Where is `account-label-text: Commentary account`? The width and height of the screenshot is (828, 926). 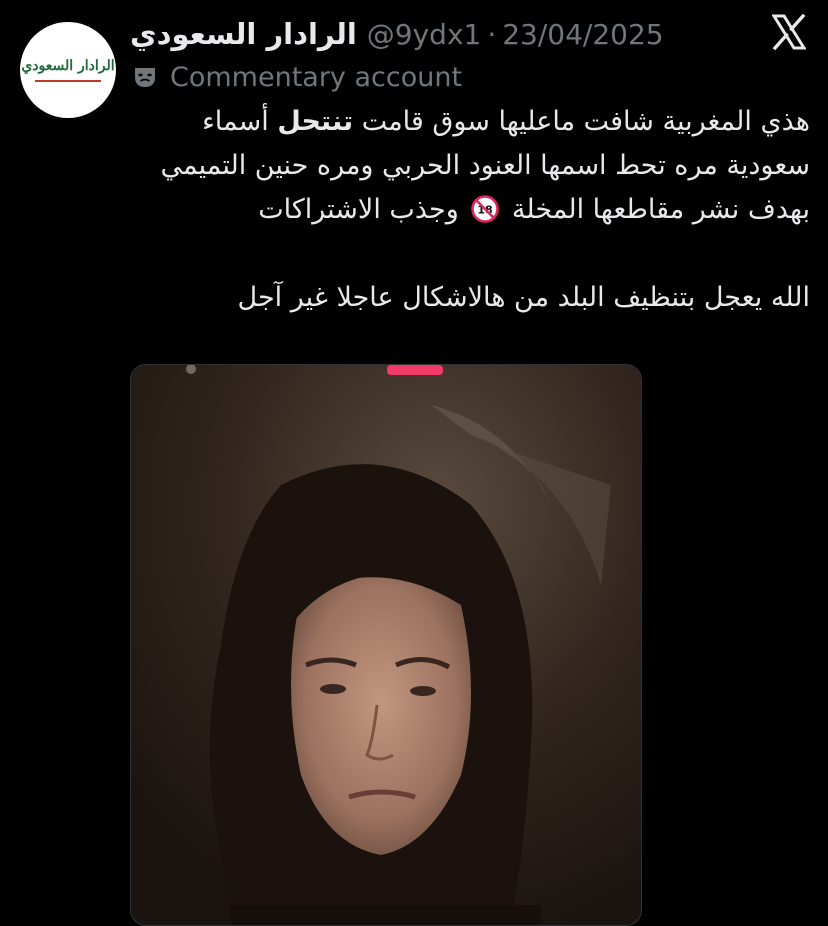 account-label-text: Commentary account is located at coordinates (316, 77).